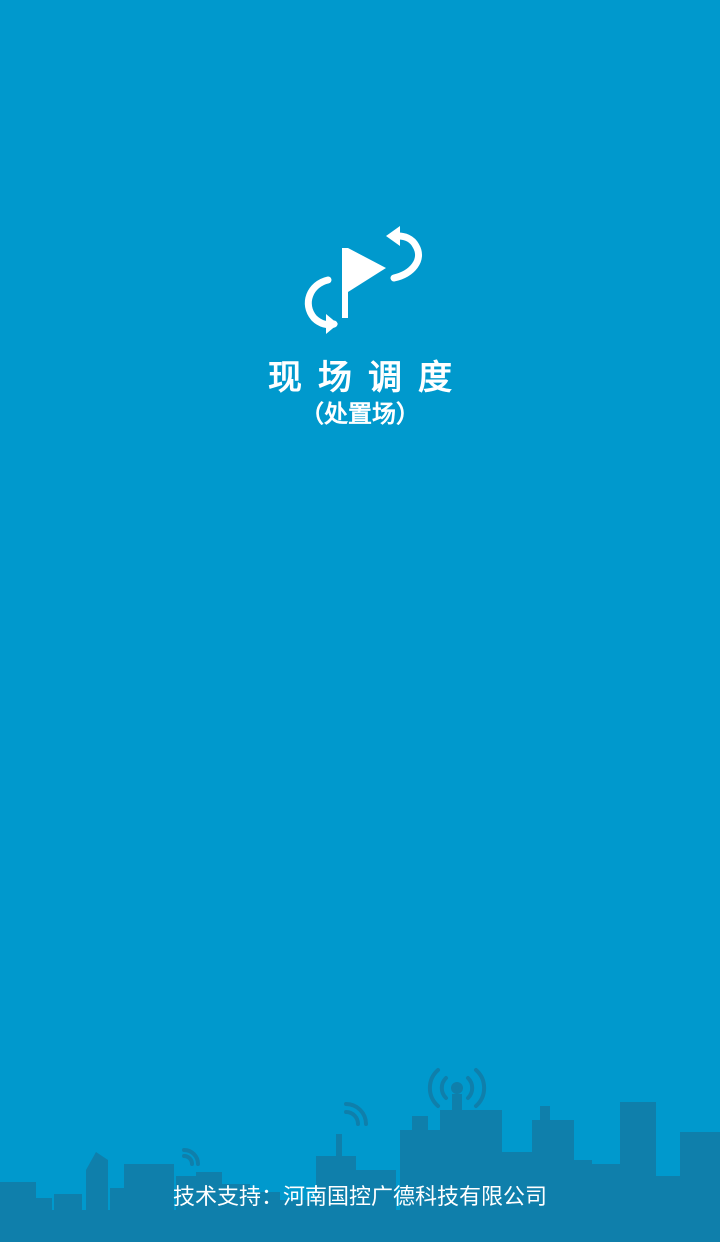 This screenshot has width=720, height=1242. I want to click on flag-cycle-logo-icon, so click(363, 280).